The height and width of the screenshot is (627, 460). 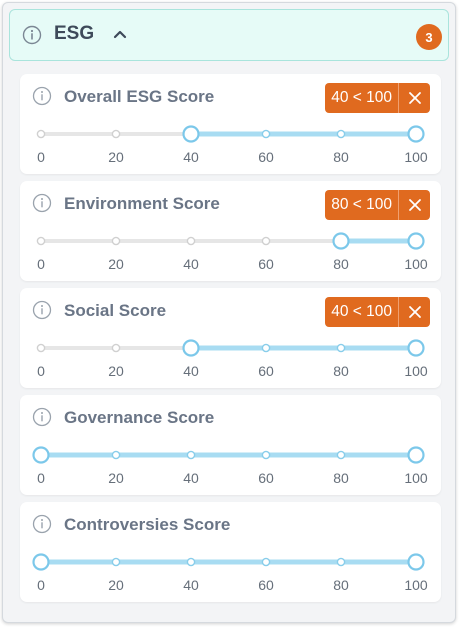 What do you see at coordinates (142, 203) in the screenshot?
I see `score-title: Environment Score` at bounding box center [142, 203].